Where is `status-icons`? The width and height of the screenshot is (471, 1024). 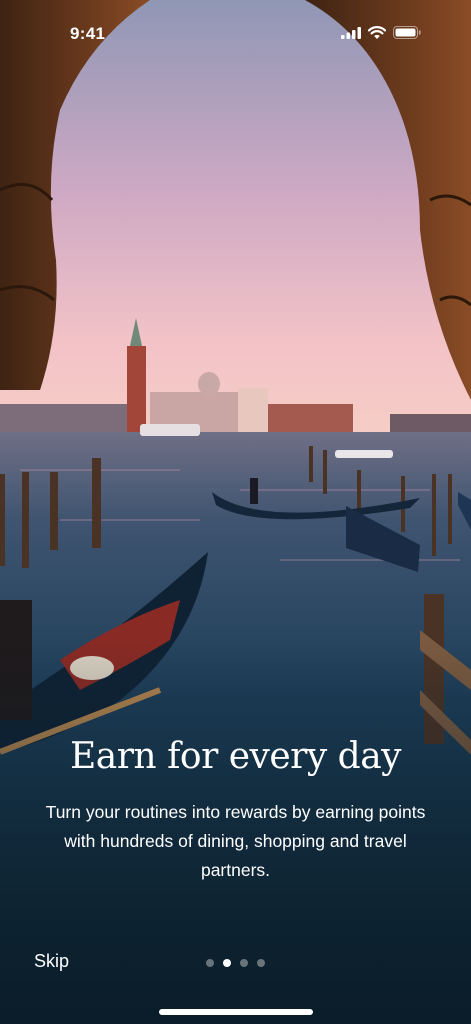 status-icons is located at coordinates (381, 32).